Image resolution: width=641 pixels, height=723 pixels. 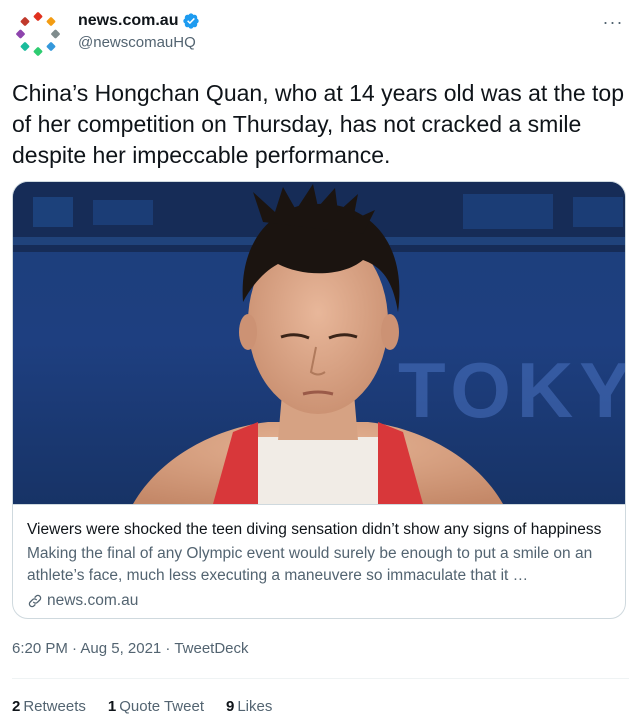 I want to click on user-handle: @newscomauHQ, so click(x=139, y=42).